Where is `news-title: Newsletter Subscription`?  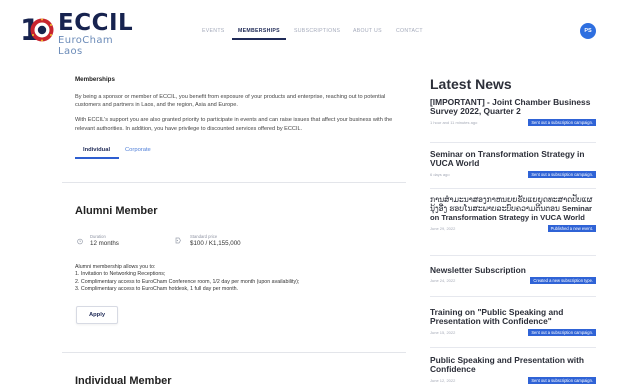
news-title: Newsletter Subscription is located at coordinates (513, 270).